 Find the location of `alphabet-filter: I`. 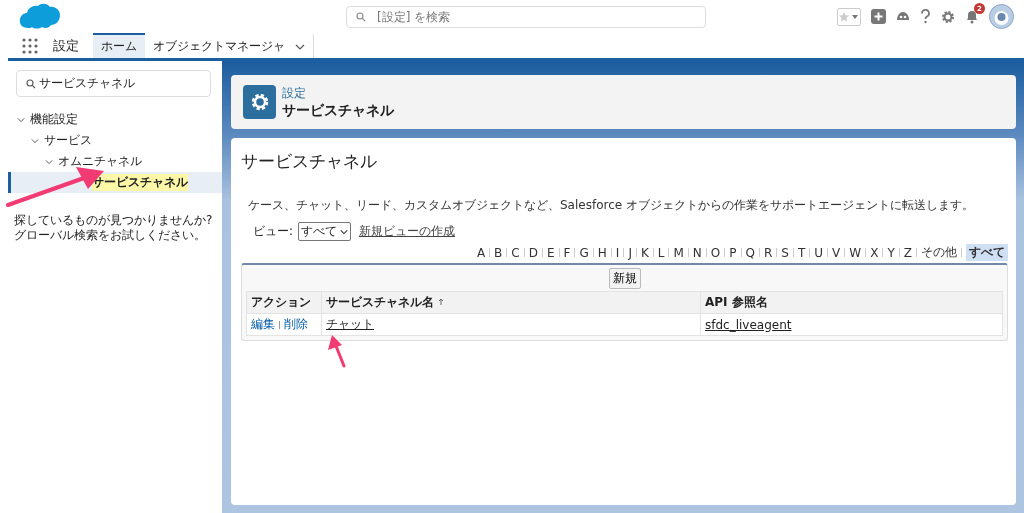

alphabet-filter: I is located at coordinates (617, 252).